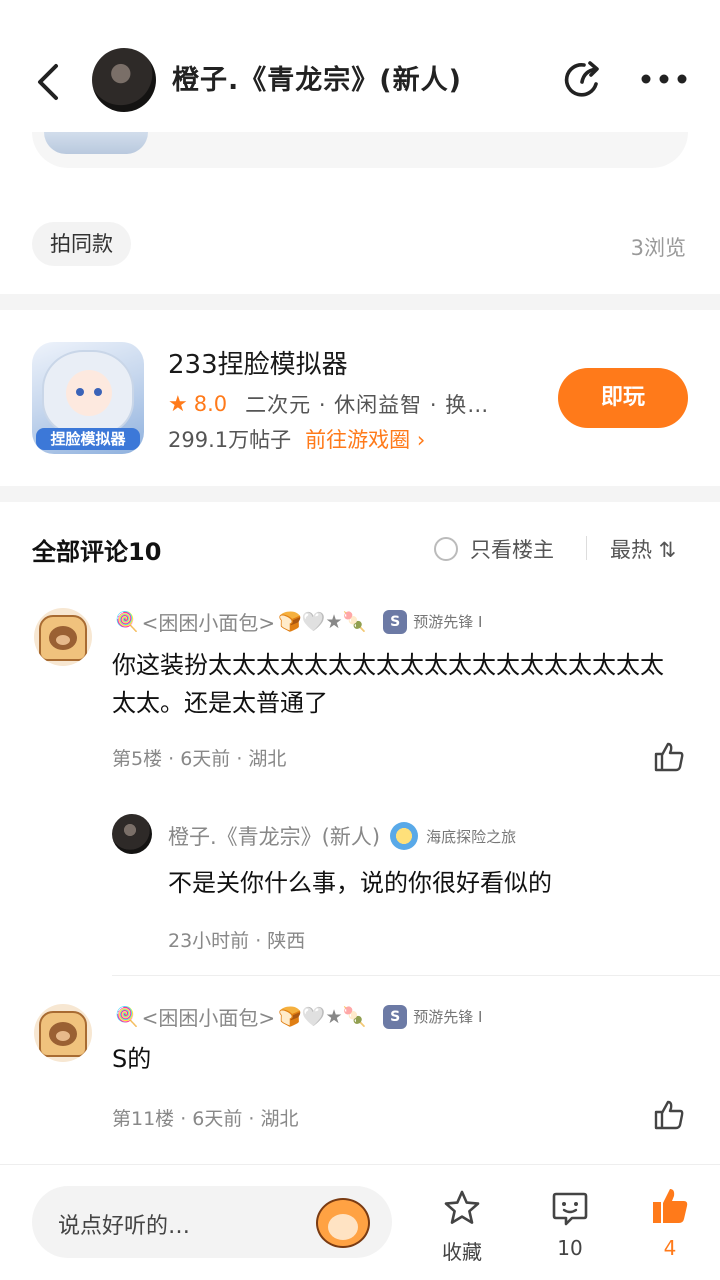 The width and height of the screenshot is (720, 1280). I want to click on radio-icon, so click(446, 549).